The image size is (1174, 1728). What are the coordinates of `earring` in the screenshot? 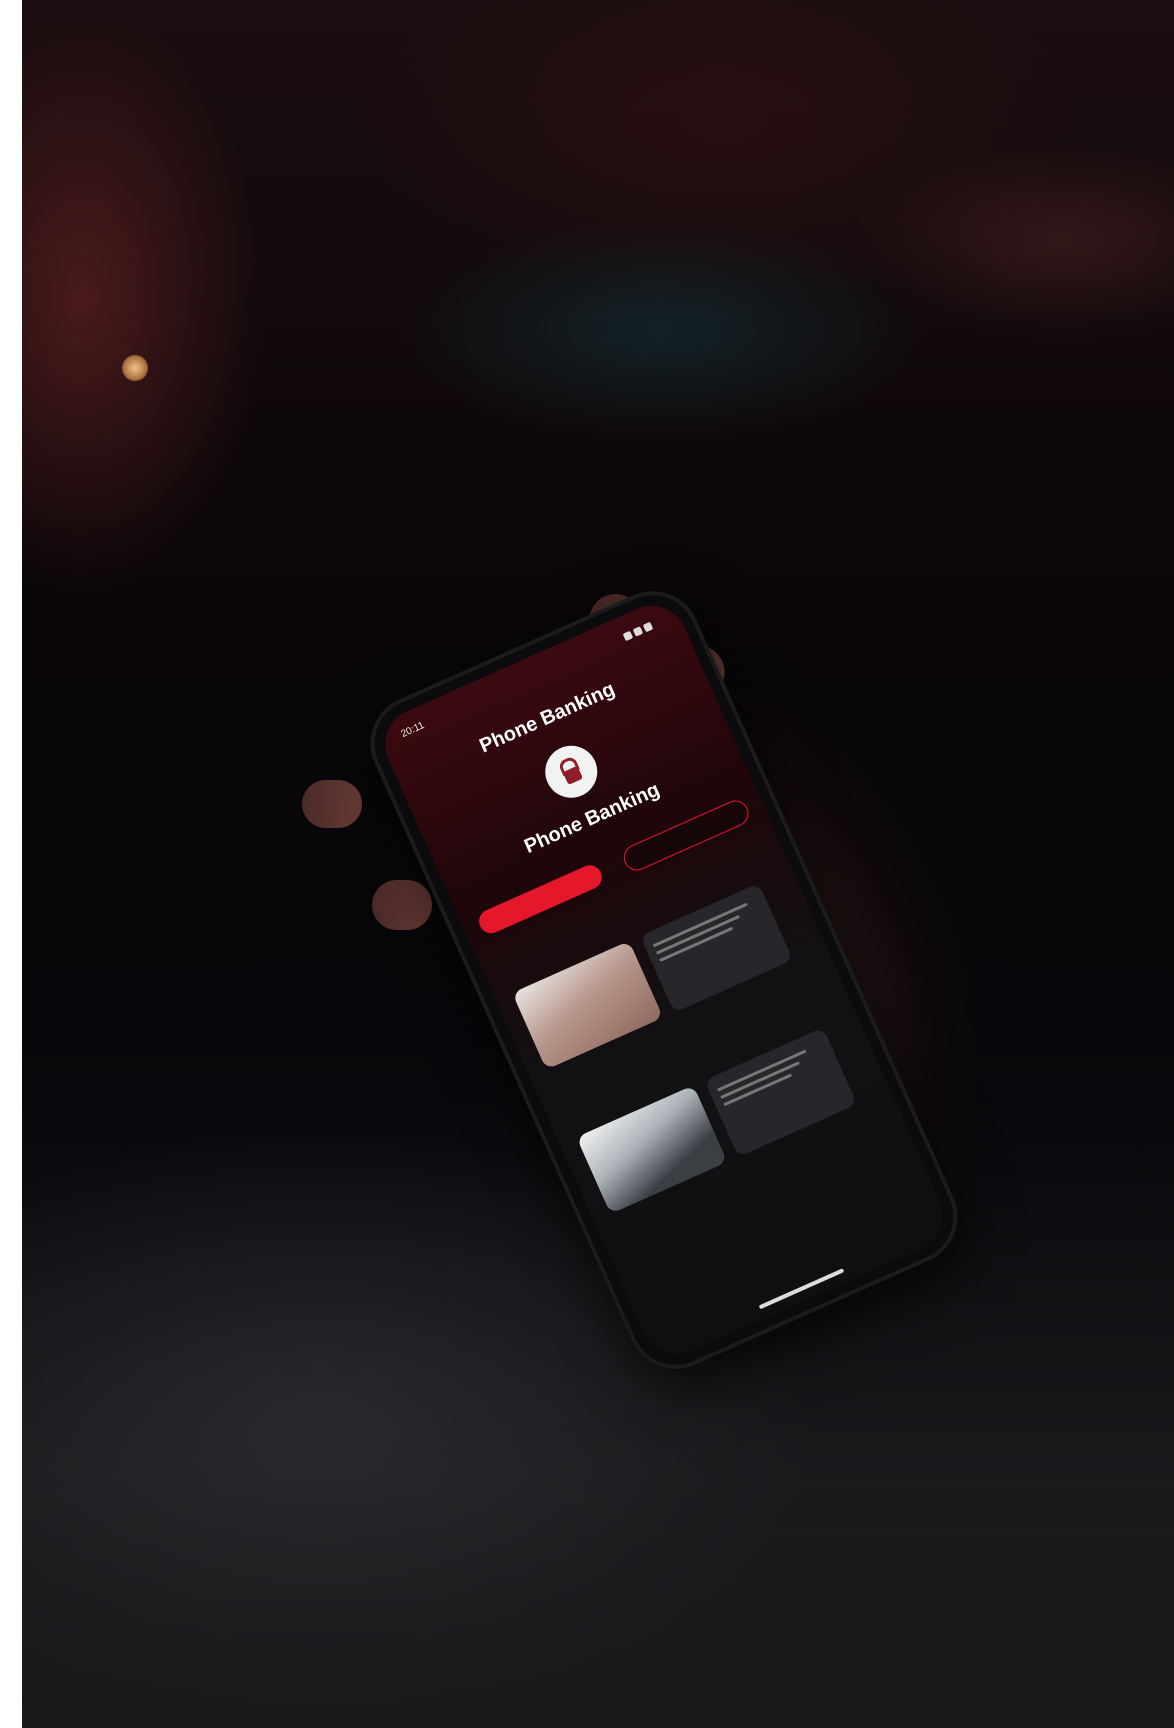 It's located at (135, 368).